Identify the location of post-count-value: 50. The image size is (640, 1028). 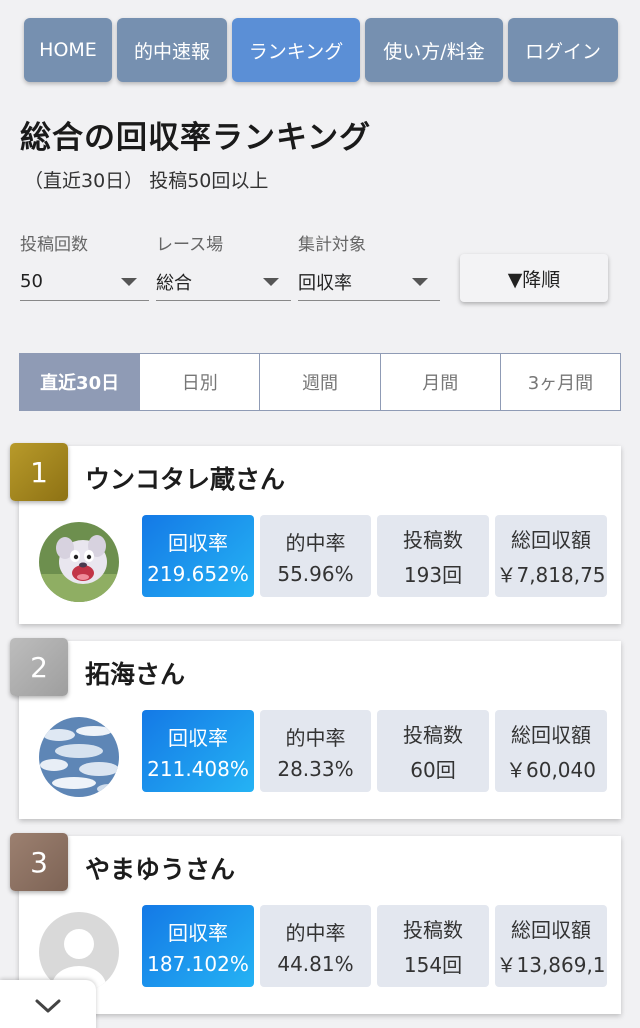
(31, 281).